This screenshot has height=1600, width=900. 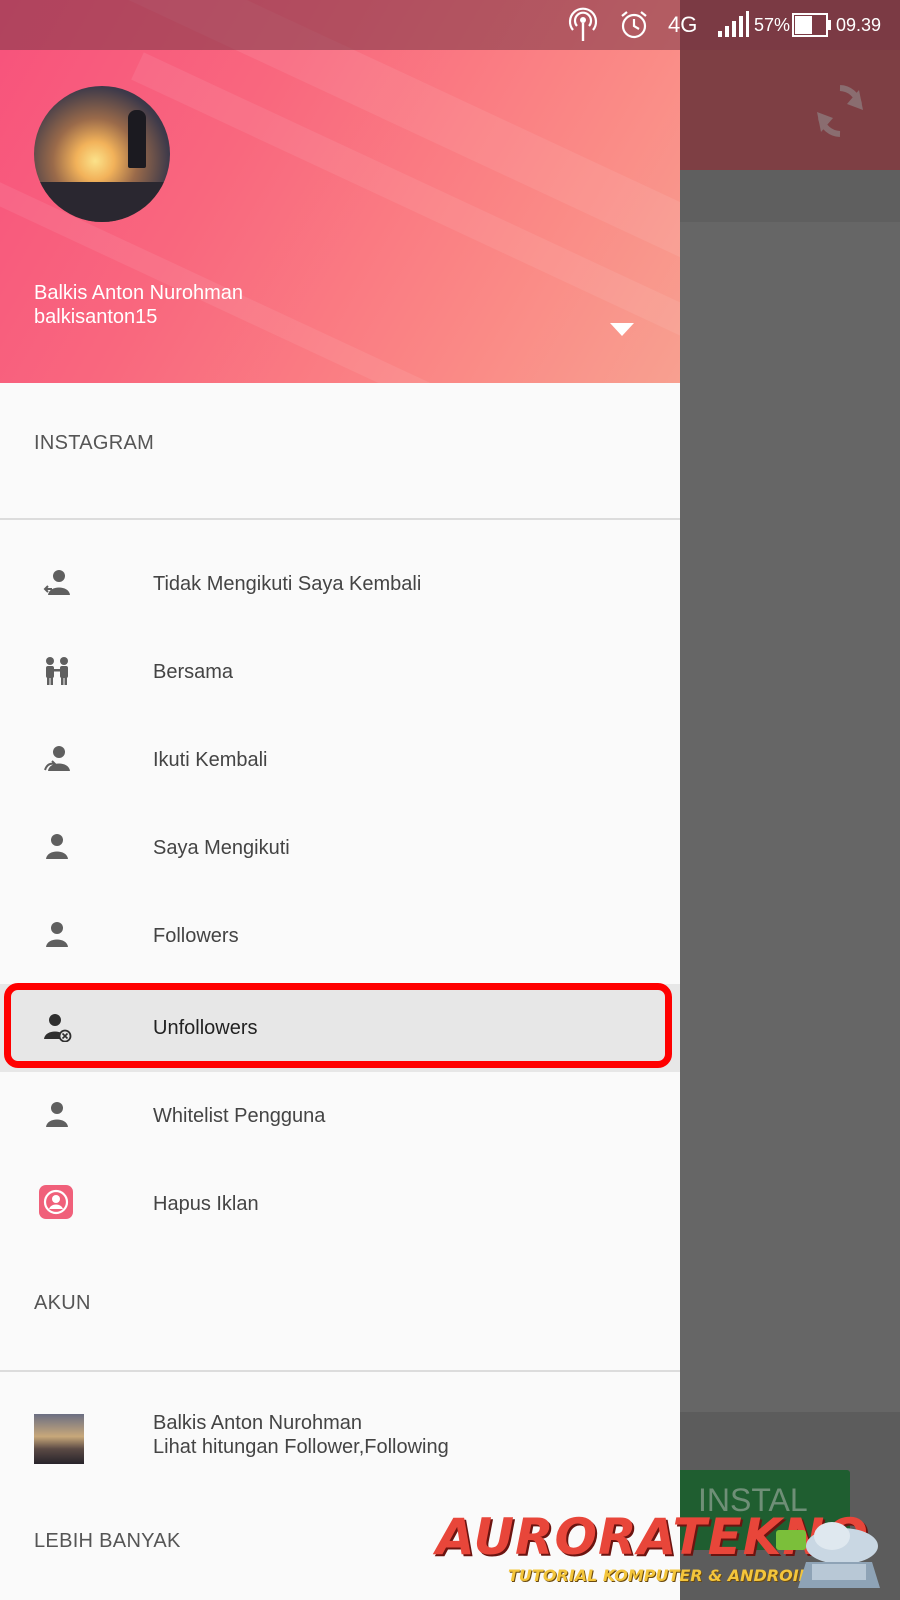 What do you see at coordinates (59, 1439) in the screenshot?
I see `account-thumbnail` at bounding box center [59, 1439].